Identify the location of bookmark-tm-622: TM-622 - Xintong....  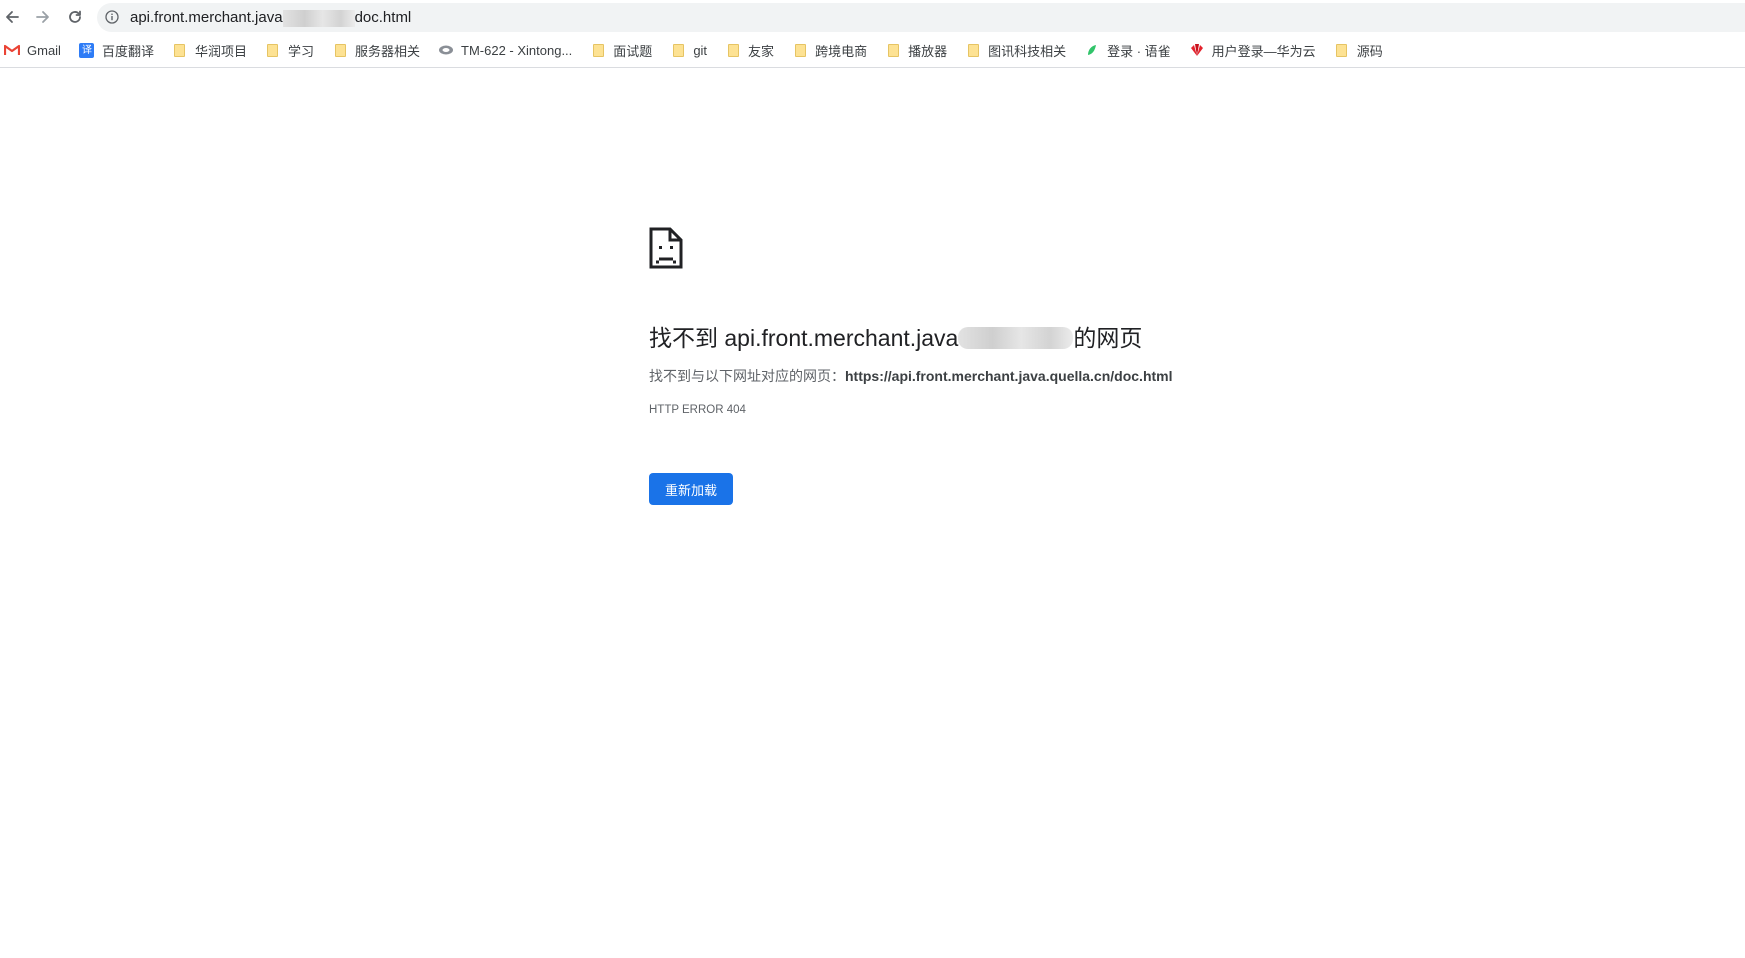
(505, 50).